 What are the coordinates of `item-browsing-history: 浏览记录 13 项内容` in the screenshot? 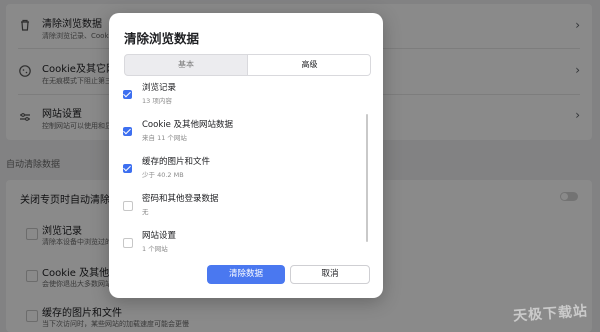 It's located at (239, 98).